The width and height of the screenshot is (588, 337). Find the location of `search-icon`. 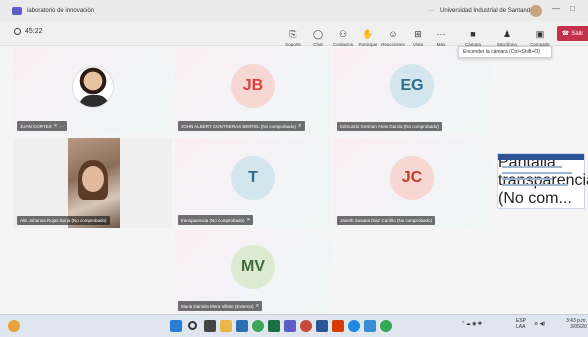

search-icon is located at coordinates (192, 325).